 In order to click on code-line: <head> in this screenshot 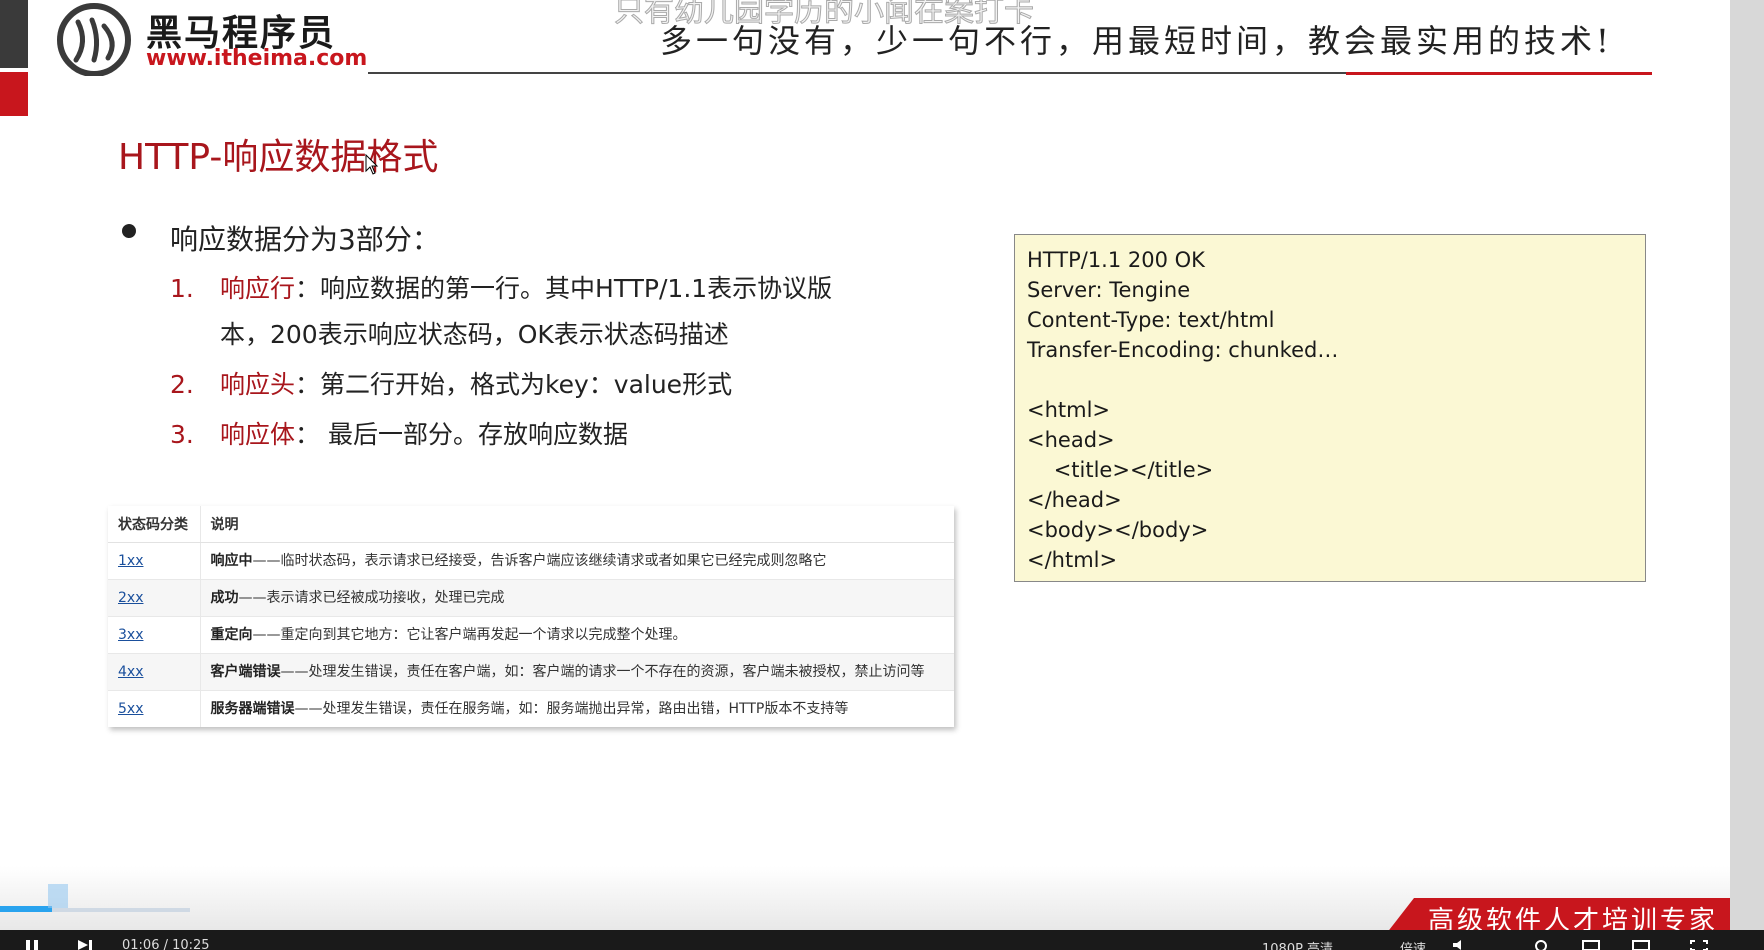, I will do `click(1071, 440)`.